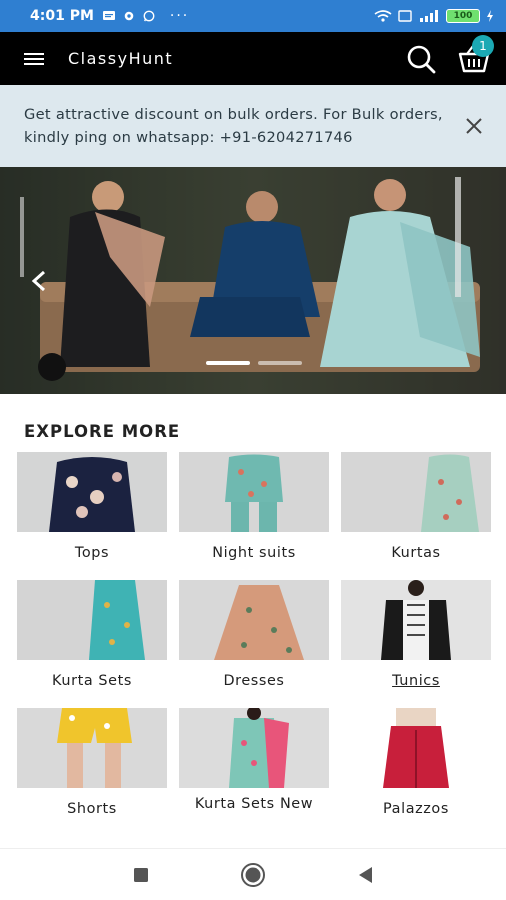 The image size is (506, 900). What do you see at coordinates (253, 16) in the screenshot?
I see `status-bar: 4:01 PM ··· 100` at bounding box center [253, 16].